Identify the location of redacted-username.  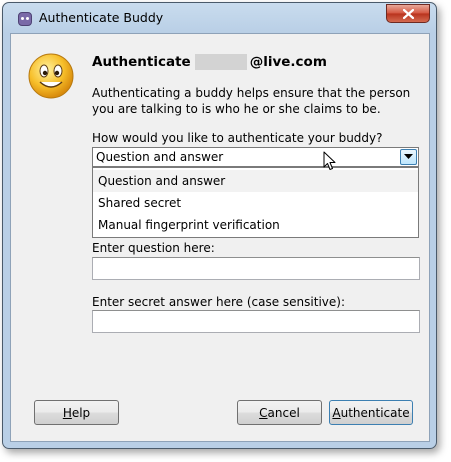
(220, 62).